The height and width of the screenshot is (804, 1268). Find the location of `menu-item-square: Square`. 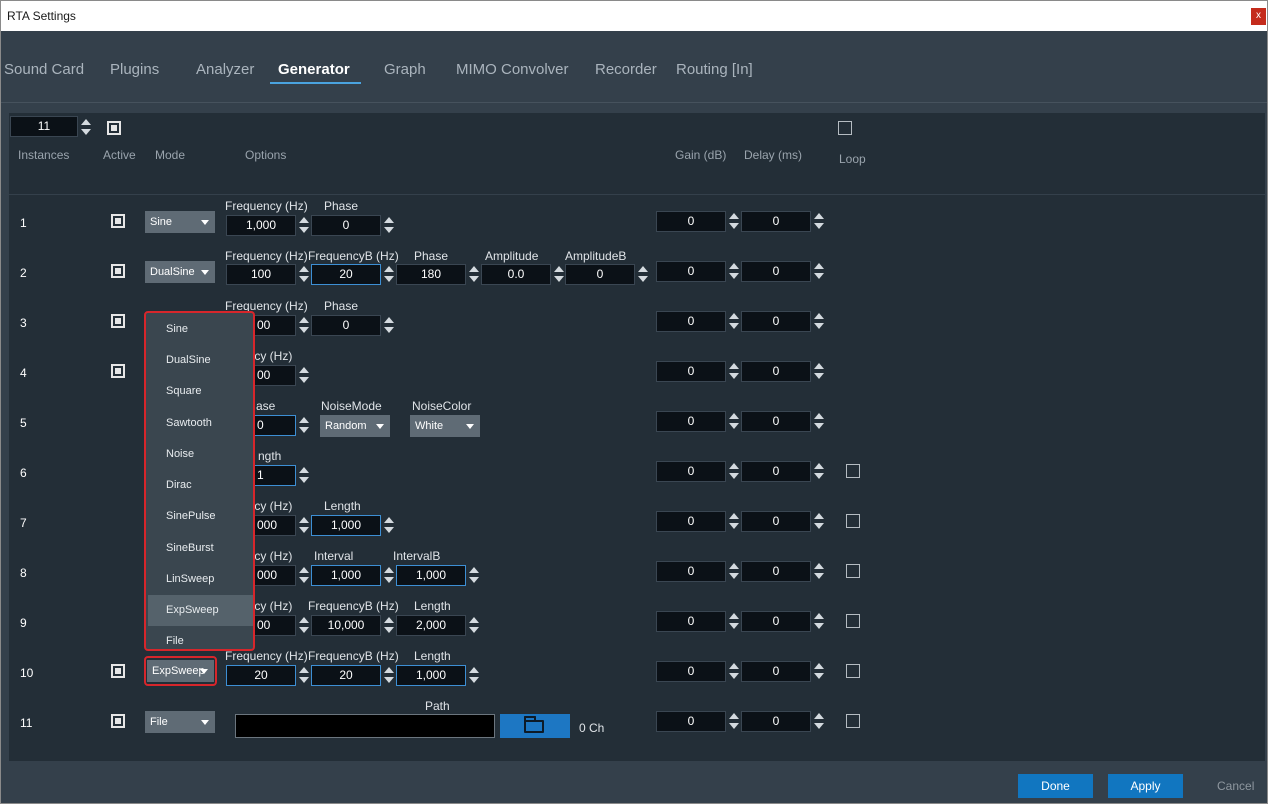

menu-item-square: Square is located at coordinates (200, 391).